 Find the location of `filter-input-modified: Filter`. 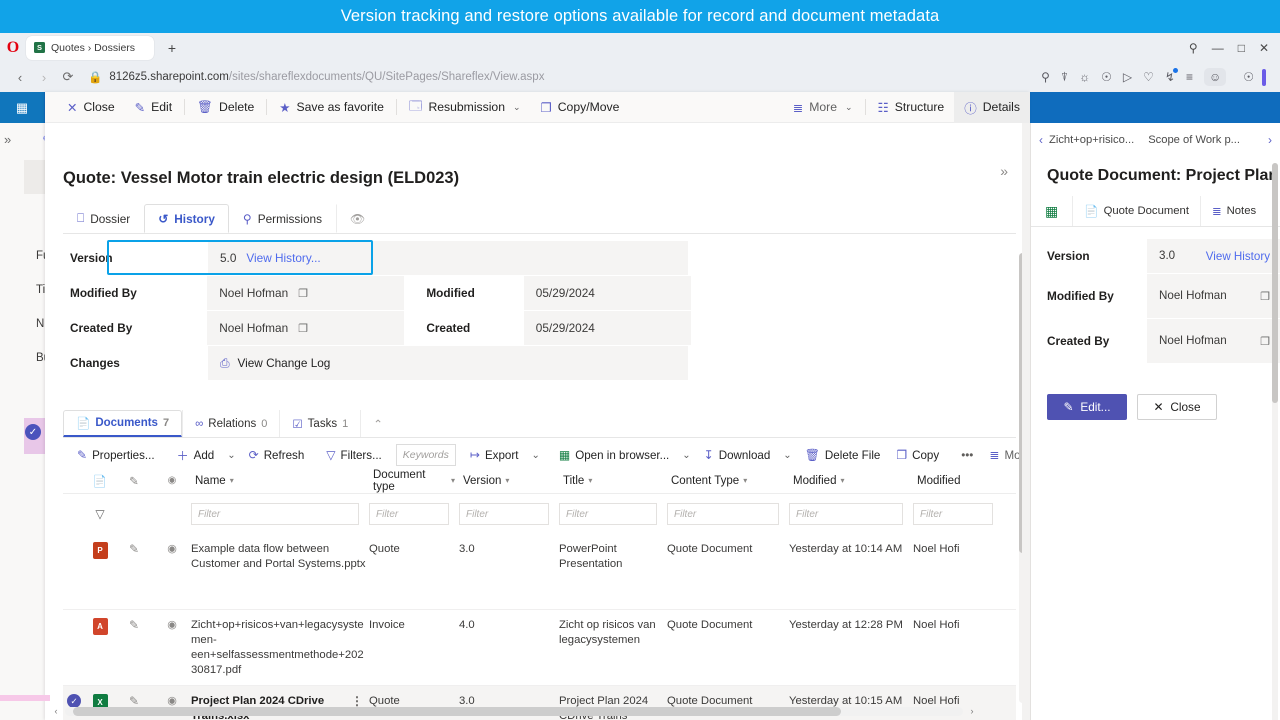

filter-input-modified: Filter is located at coordinates (846, 514).